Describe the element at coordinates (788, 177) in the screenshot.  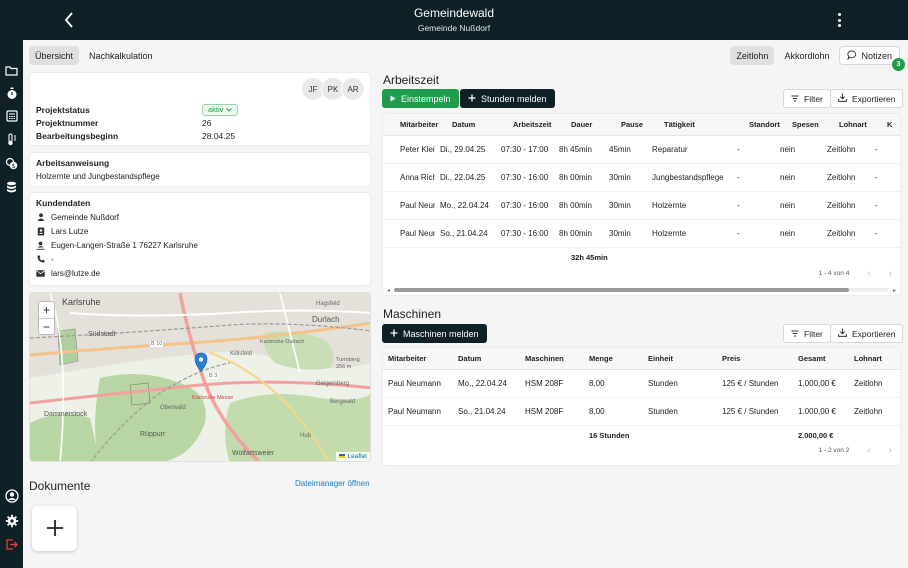
I see `table-cell: nein` at that location.